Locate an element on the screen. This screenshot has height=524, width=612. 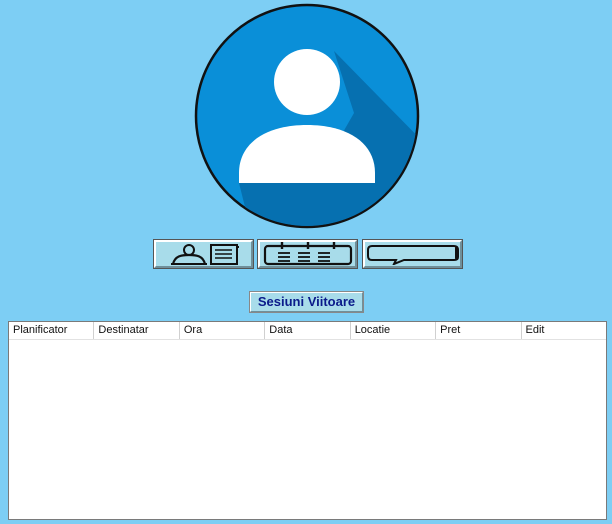
column-header-destinatar: Destinatar is located at coordinates (137, 330).